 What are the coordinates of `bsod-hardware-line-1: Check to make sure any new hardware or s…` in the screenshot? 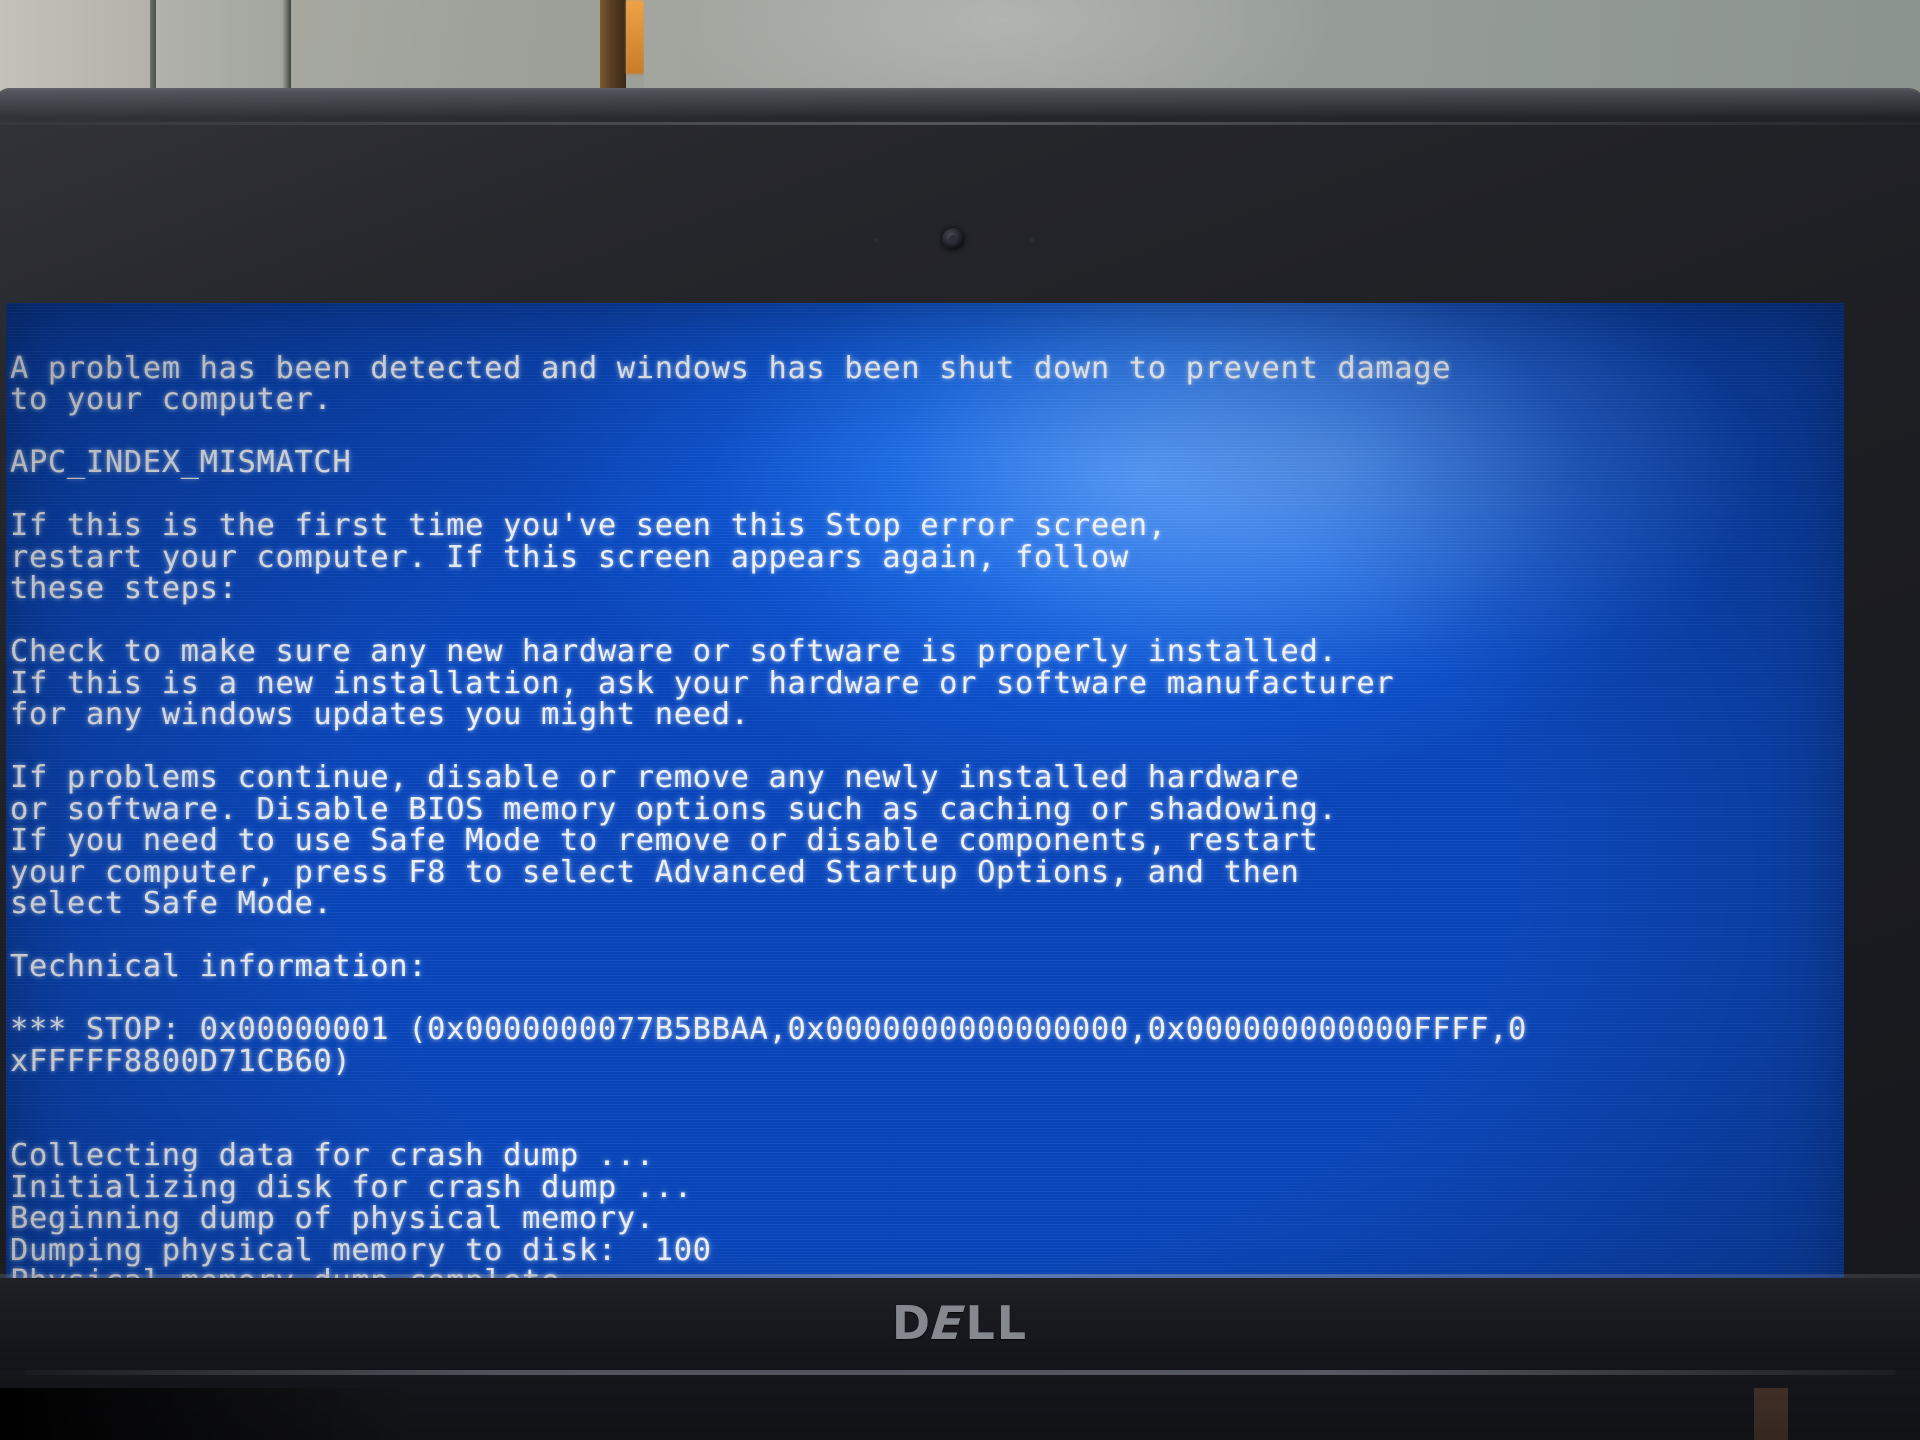 It's located at (674, 651).